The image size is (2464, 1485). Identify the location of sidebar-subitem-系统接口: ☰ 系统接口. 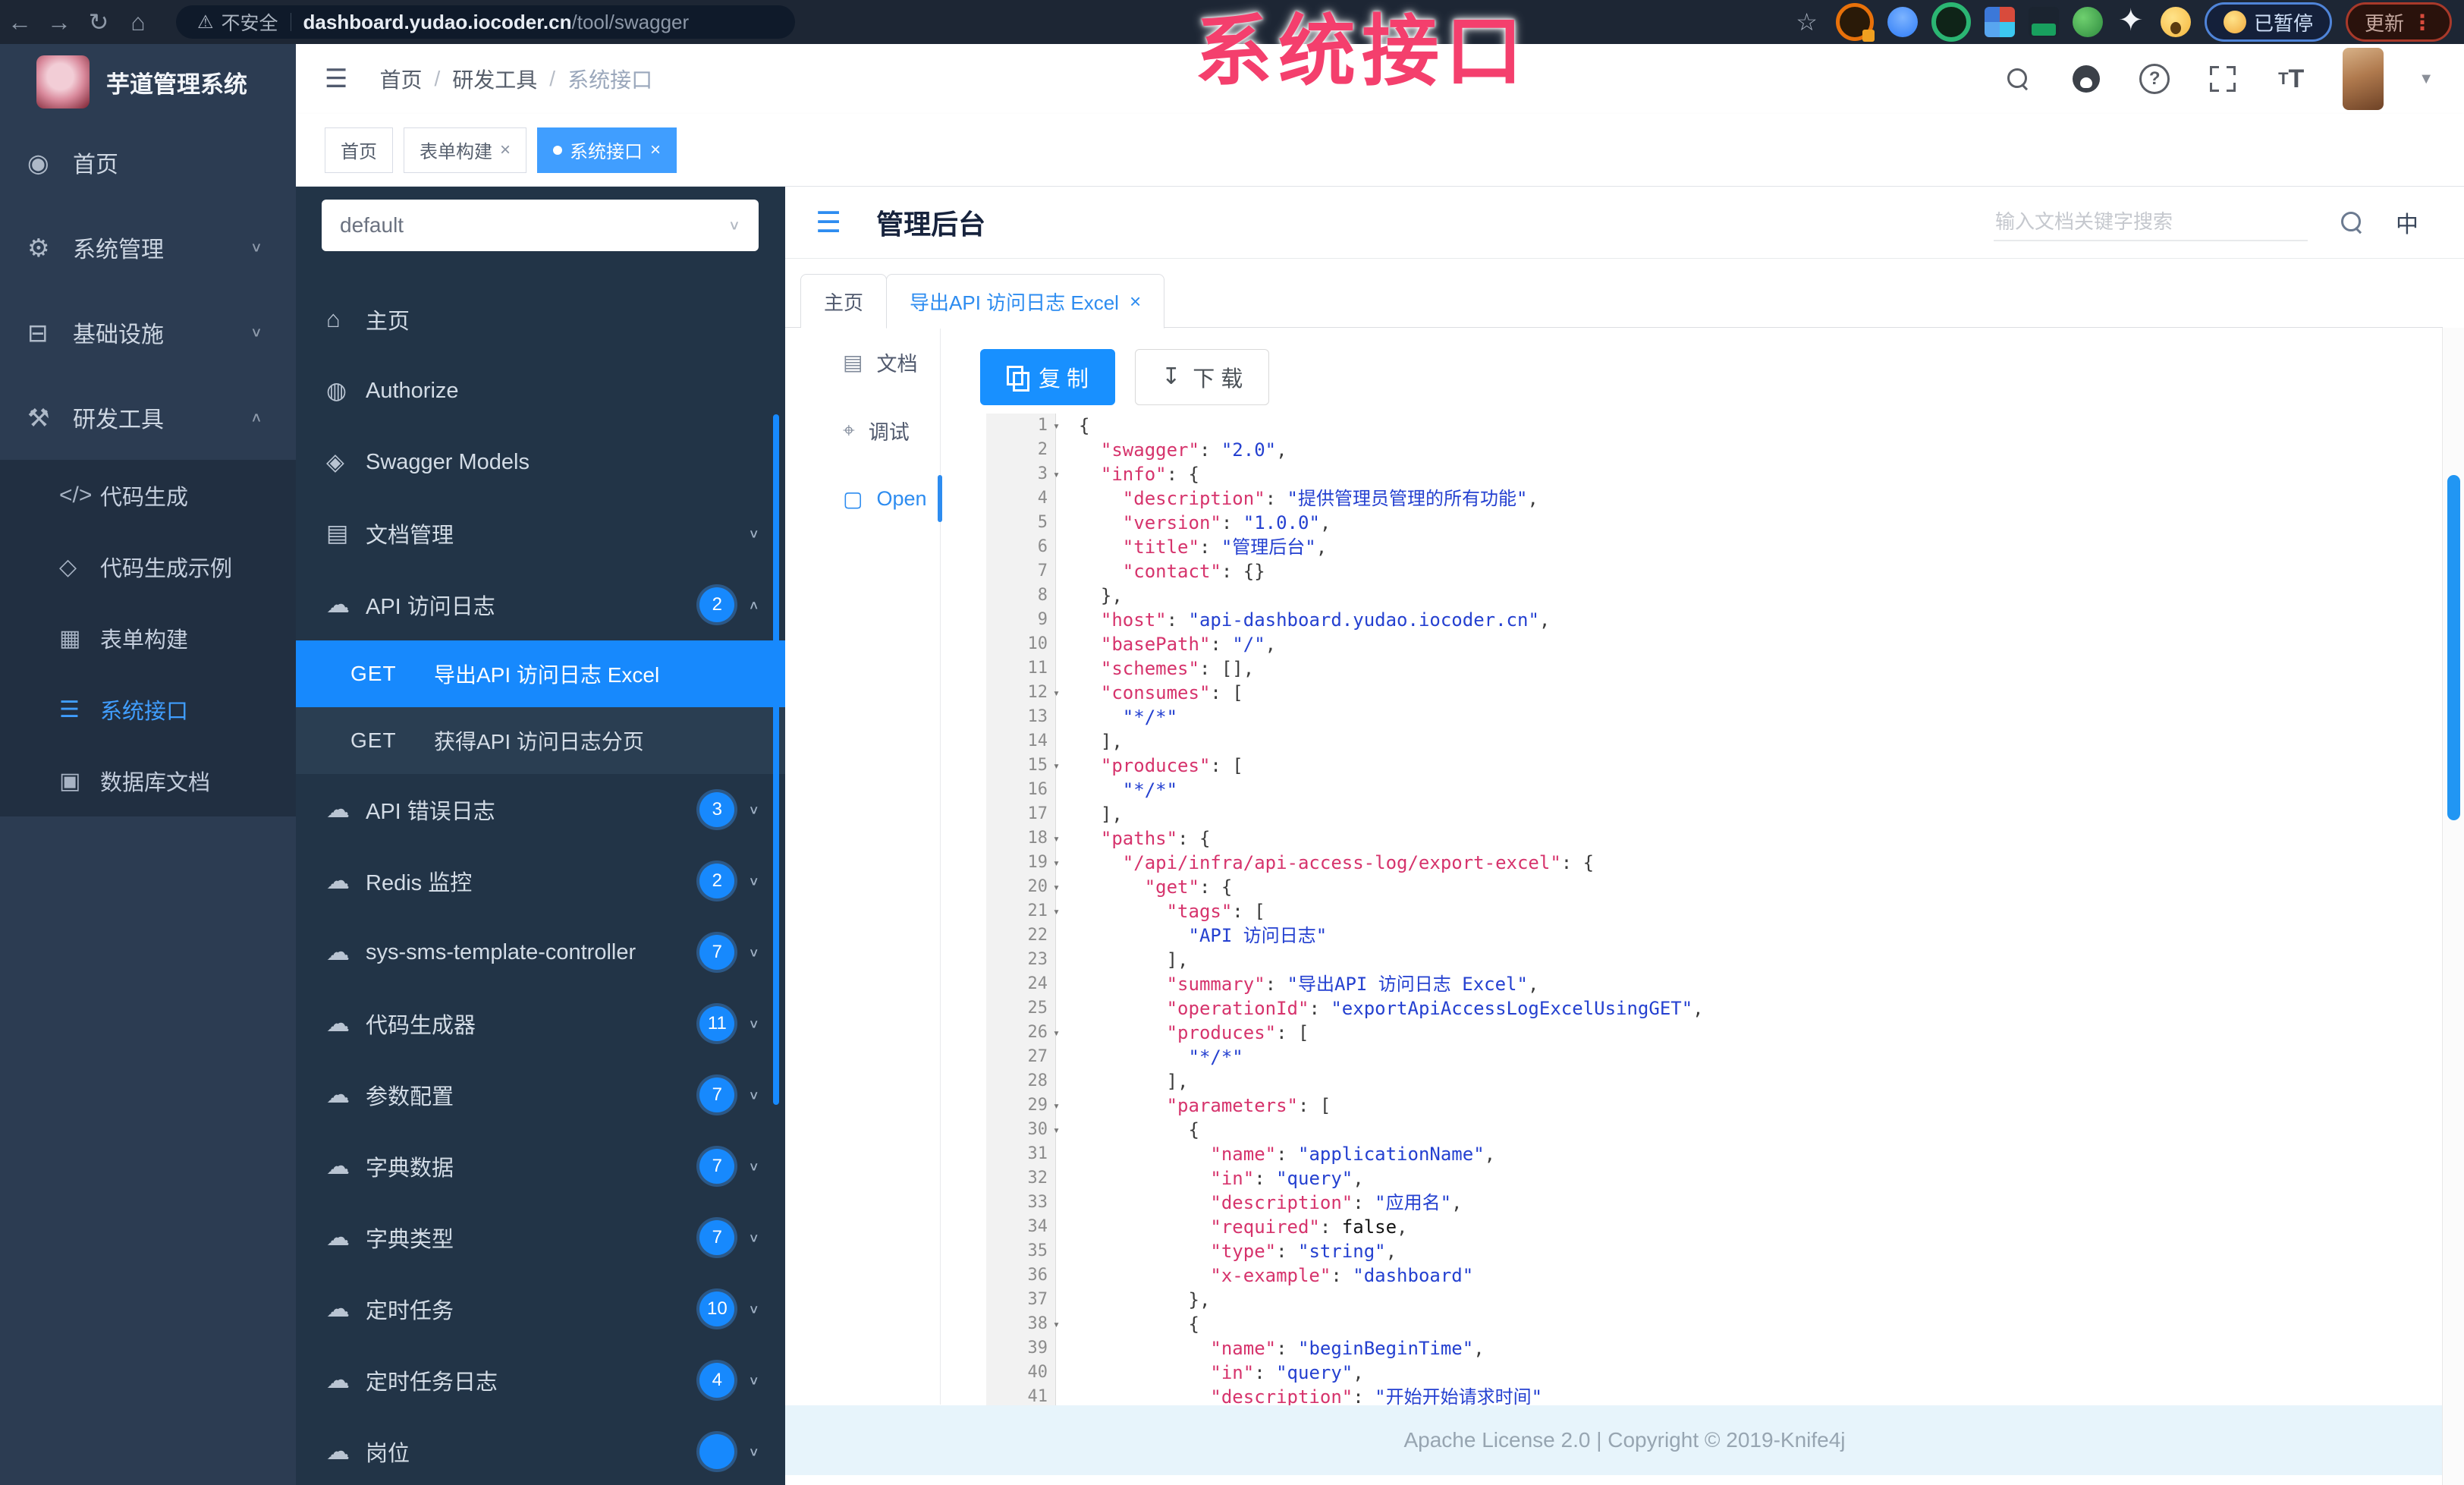
(148, 709).